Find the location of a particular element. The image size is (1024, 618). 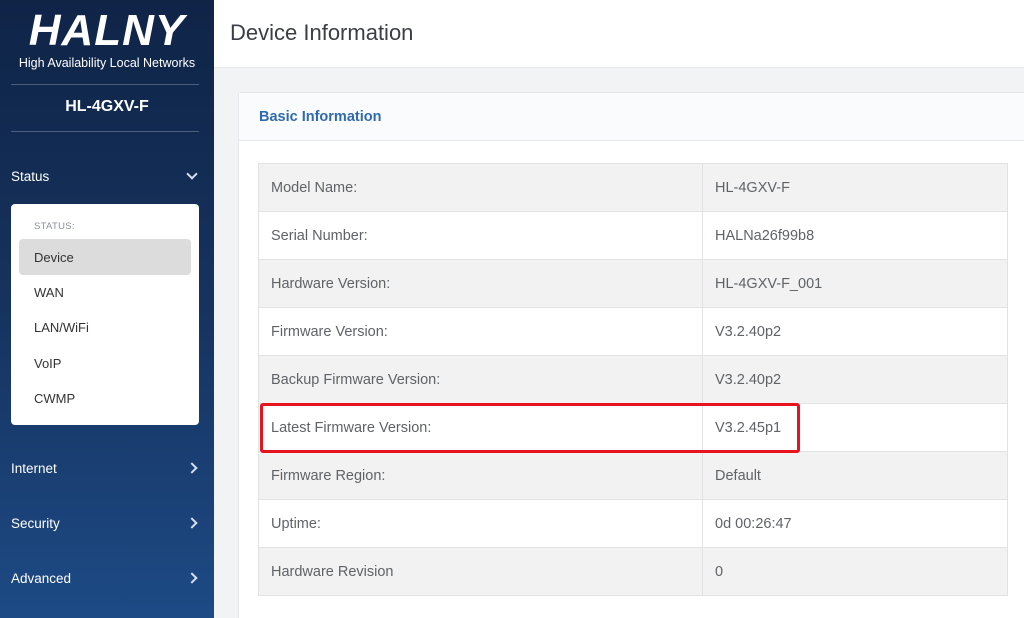

submenu-title: STATUS: is located at coordinates (54, 226).